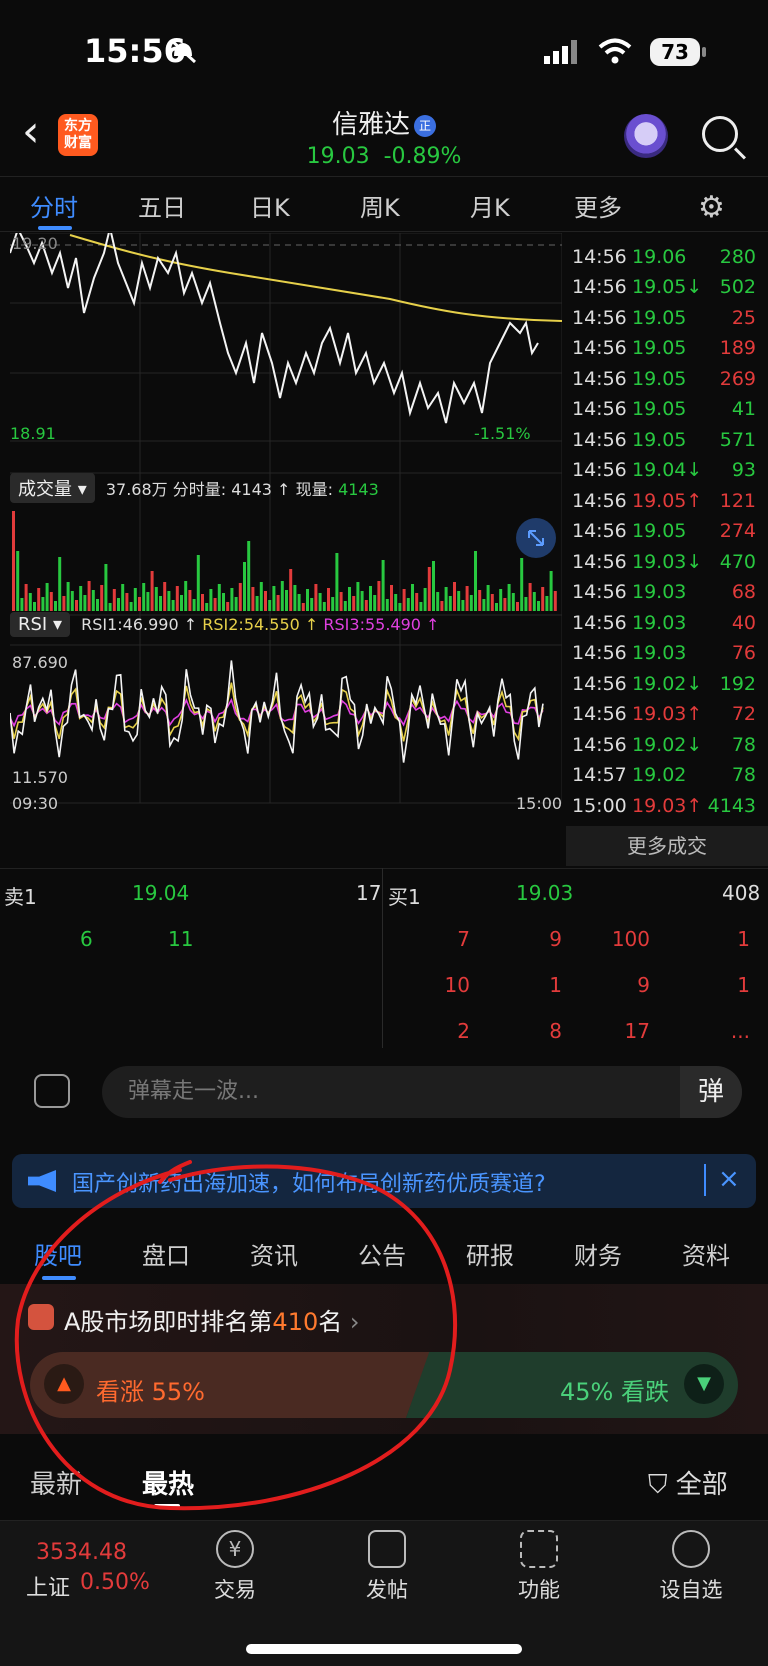 Image resolution: width=768 pixels, height=1666 pixels. Describe the element at coordinates (646, 136) in the screenshot. I see `assistant-robot-icon` at that location.